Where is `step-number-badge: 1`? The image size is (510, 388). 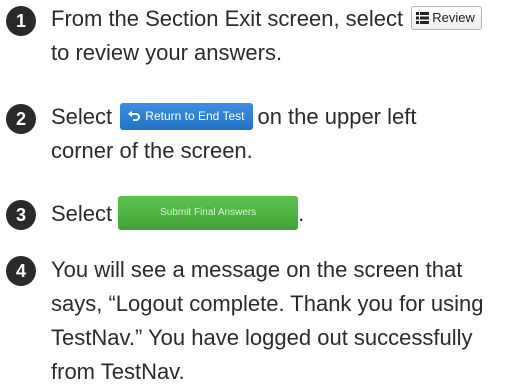 step-number-badge: 1 is located at coordinates (21, 21).